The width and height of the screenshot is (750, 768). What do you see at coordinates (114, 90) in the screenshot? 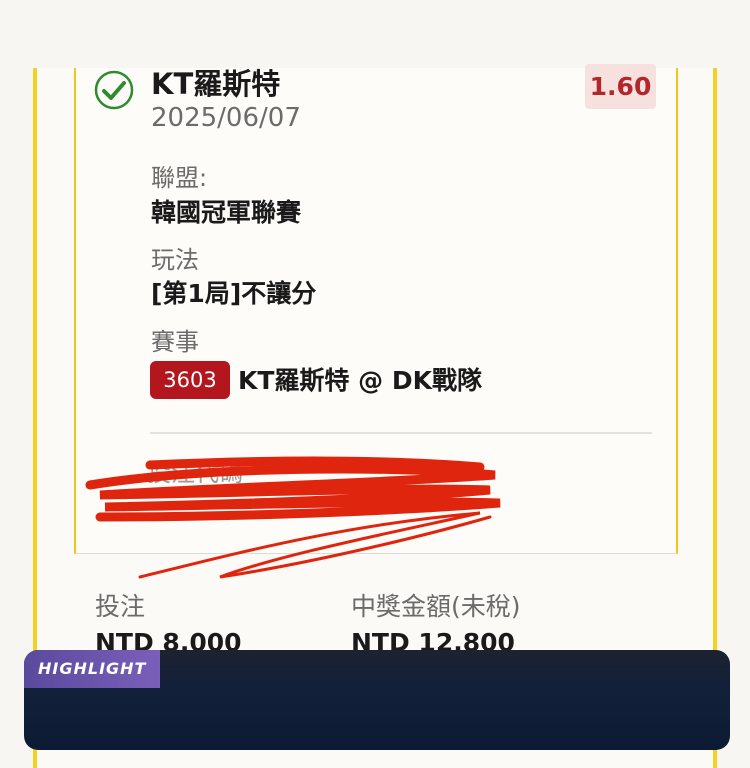
I see `check-circle-icon` at bounding box center [114, 90].